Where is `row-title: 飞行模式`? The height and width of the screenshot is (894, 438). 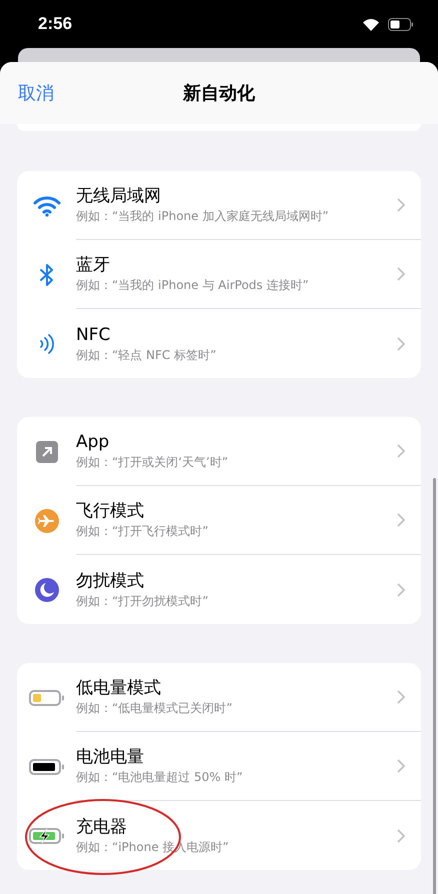
row-title: 飞行模式 is located at coordinates (110, 511).